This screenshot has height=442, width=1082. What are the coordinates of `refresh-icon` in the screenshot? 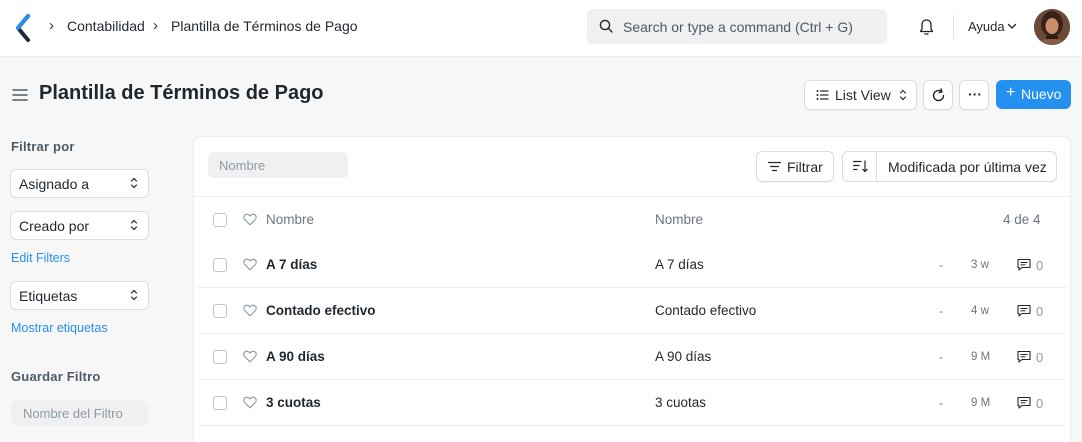 It's located at (938, 95).